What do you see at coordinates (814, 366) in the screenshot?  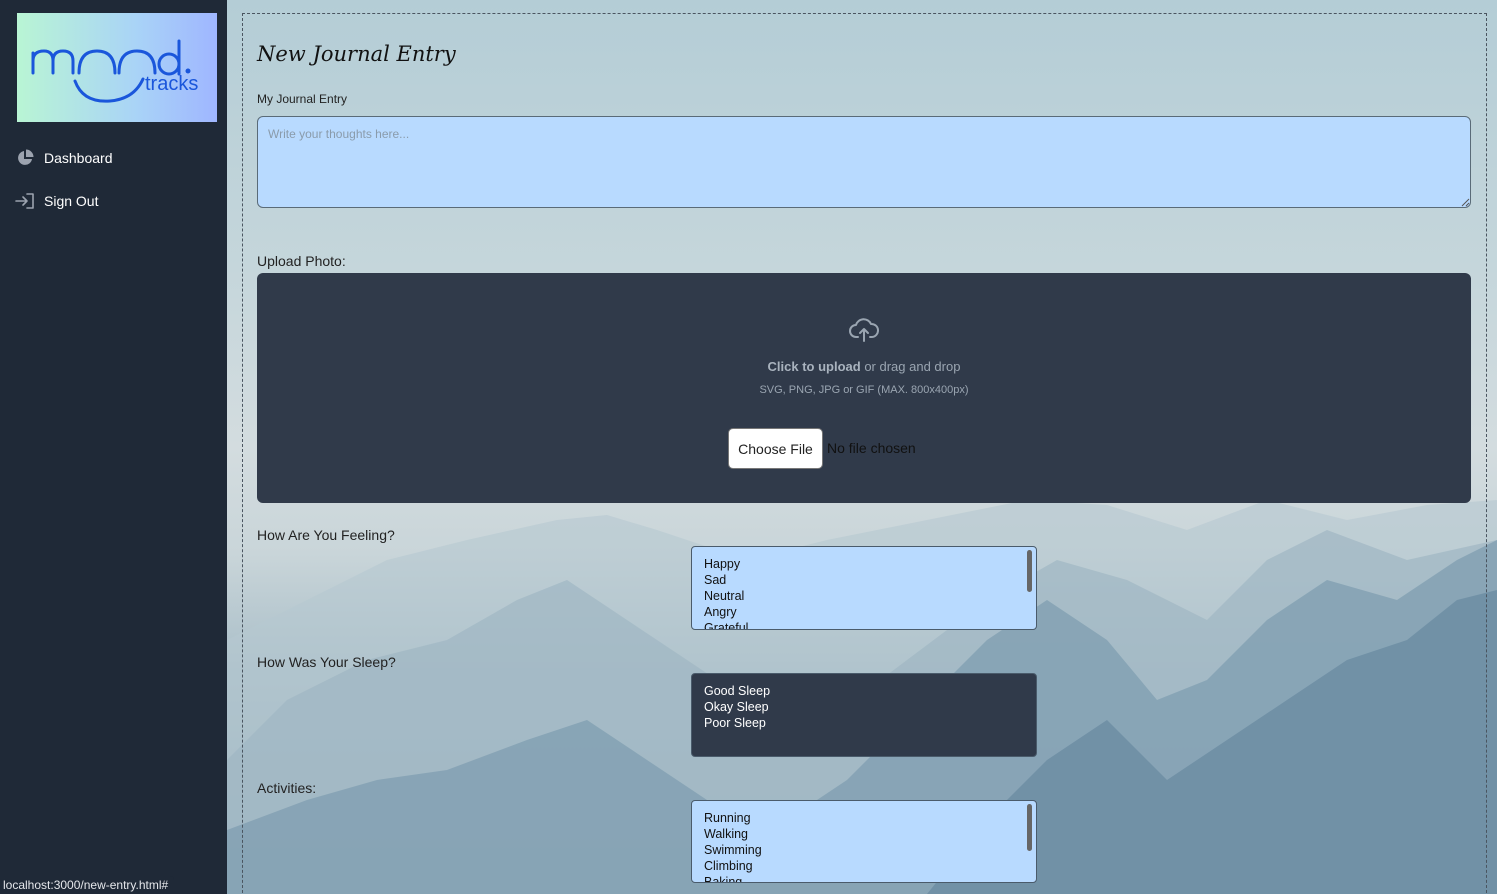 I see `click-to-upload-text: Click to upload` at bounding box center [814, 366].